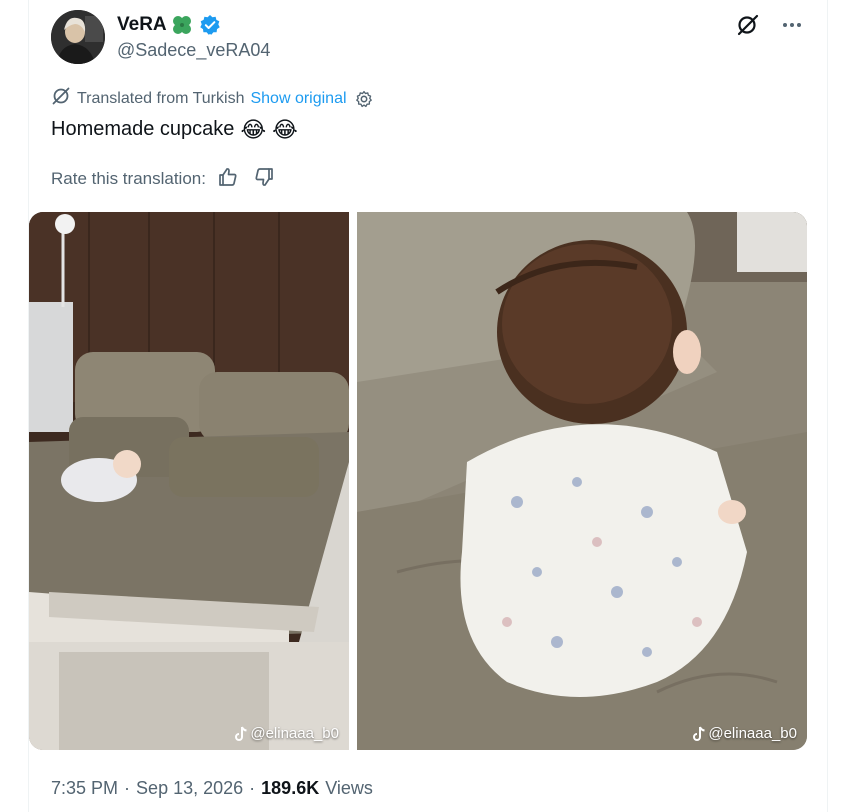 This screenshot has height=812, width=846. What do you see at coordinates (169, 25) in the screenshot?
I see `author-display-name: VeRA` at bounding box center [169, 25].